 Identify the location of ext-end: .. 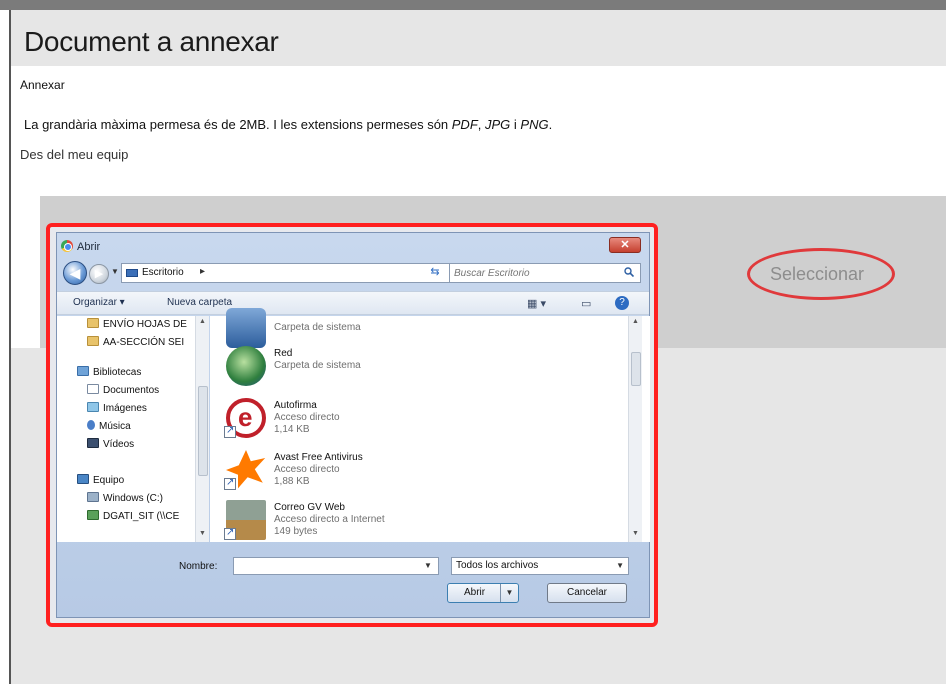
(550, 124).